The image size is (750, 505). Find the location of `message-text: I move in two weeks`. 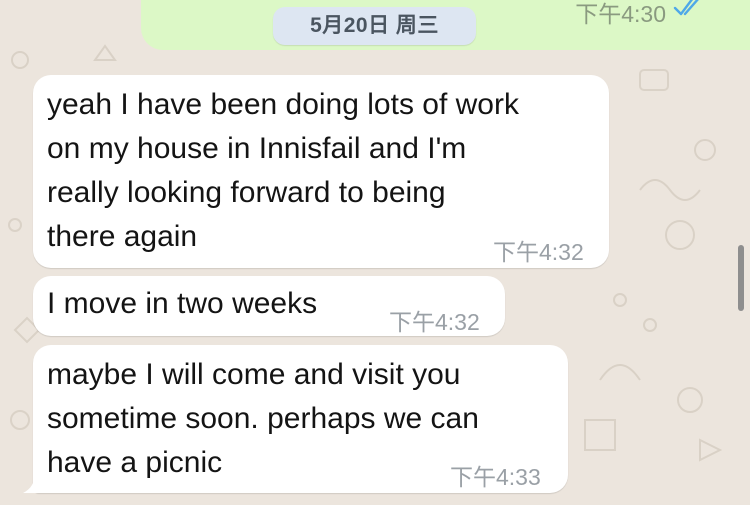

message-text: I move in two weeks is located at coordinates (182, 304).